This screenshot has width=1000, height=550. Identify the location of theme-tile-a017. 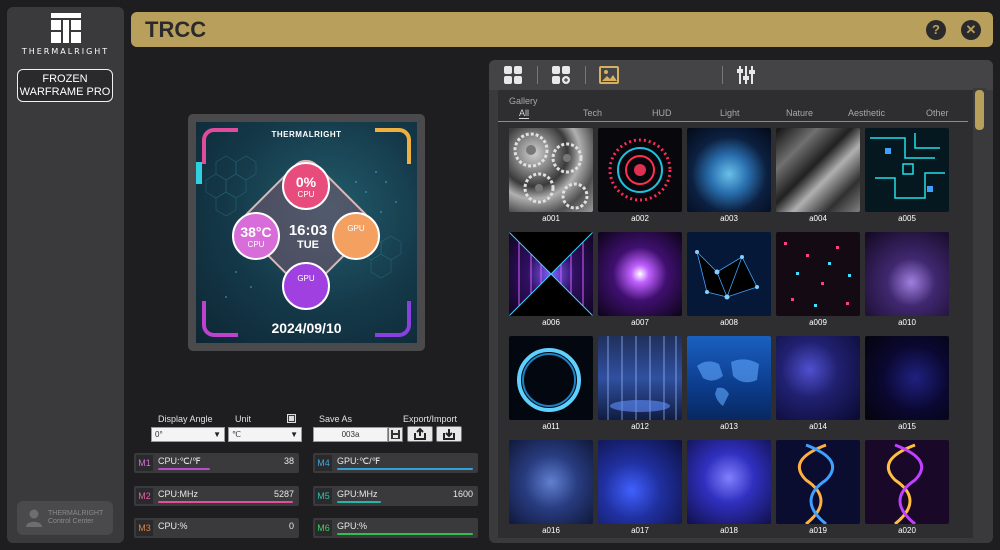
(640, 482).